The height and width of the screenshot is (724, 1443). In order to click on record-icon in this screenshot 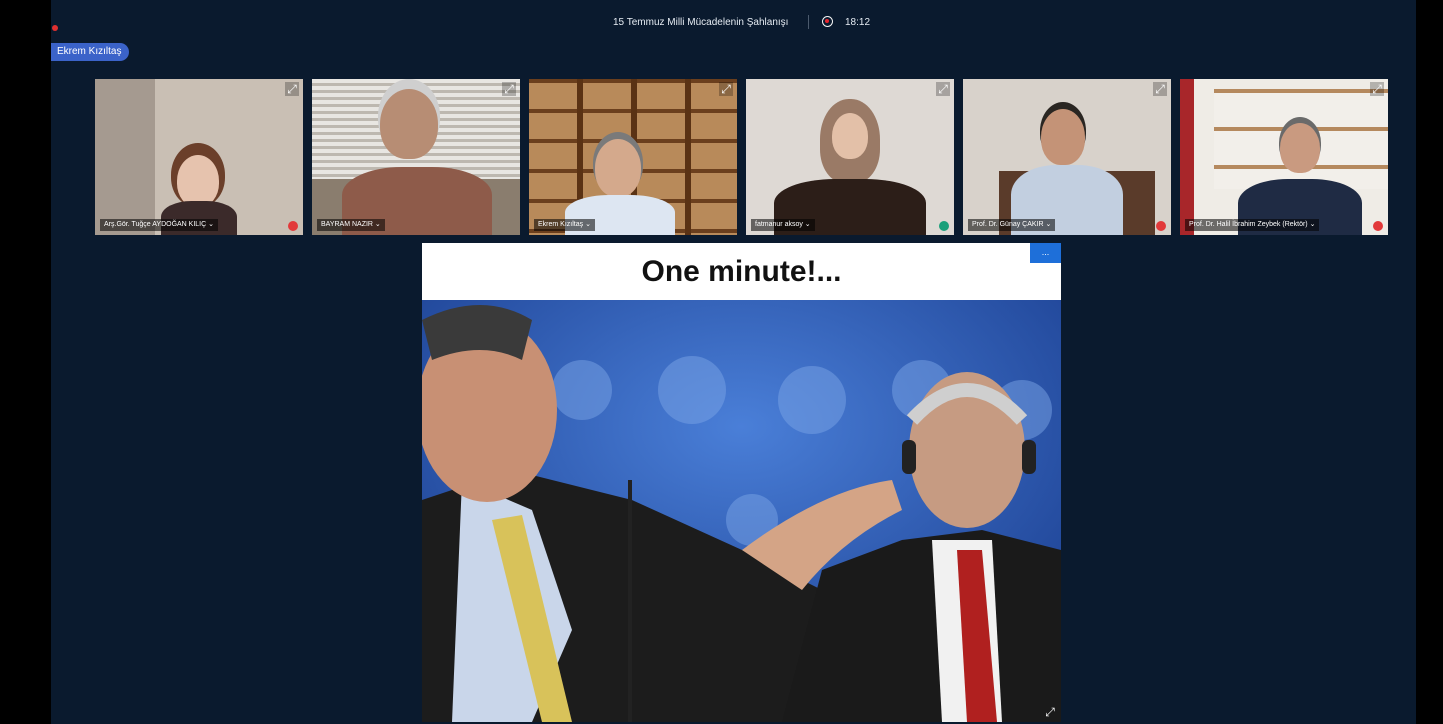, I will do `click(827, 21)`.